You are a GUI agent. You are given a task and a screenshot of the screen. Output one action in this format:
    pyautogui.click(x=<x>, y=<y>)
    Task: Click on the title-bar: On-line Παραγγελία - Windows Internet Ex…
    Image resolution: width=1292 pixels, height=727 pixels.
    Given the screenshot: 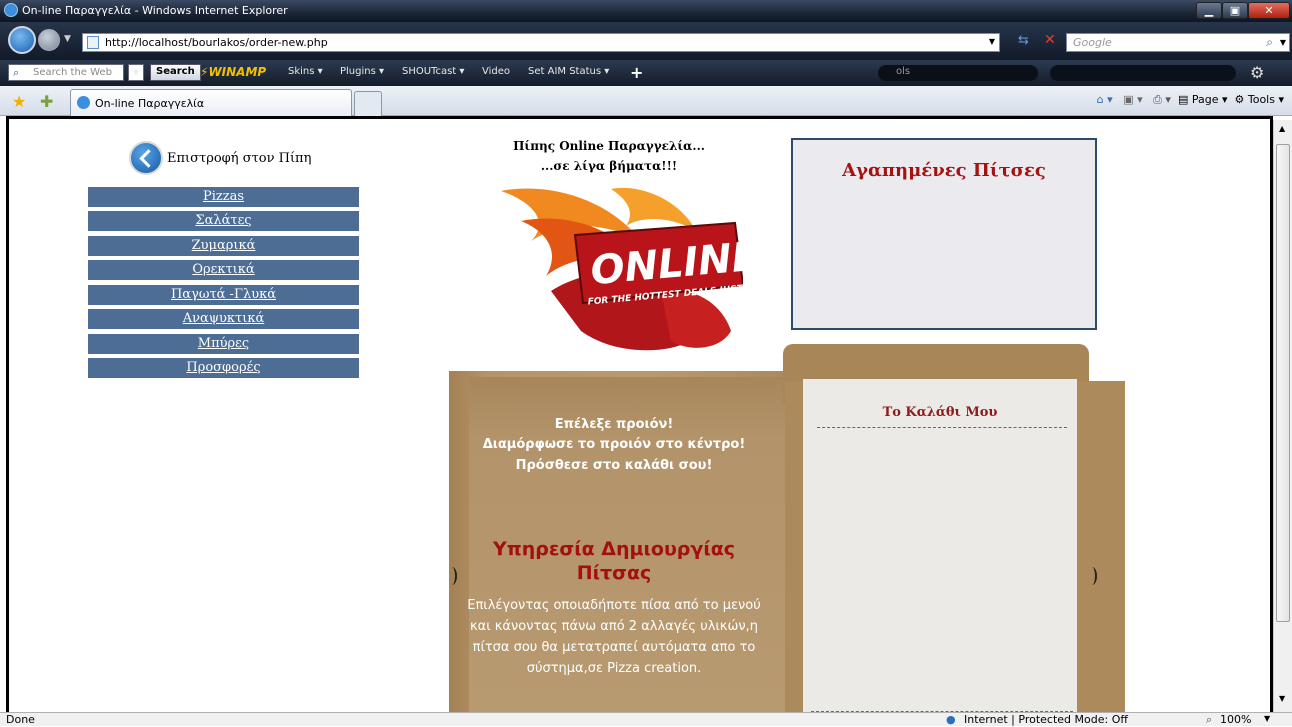 What is the action you would take?
    pyautogui.click(x=646, y=11)
    